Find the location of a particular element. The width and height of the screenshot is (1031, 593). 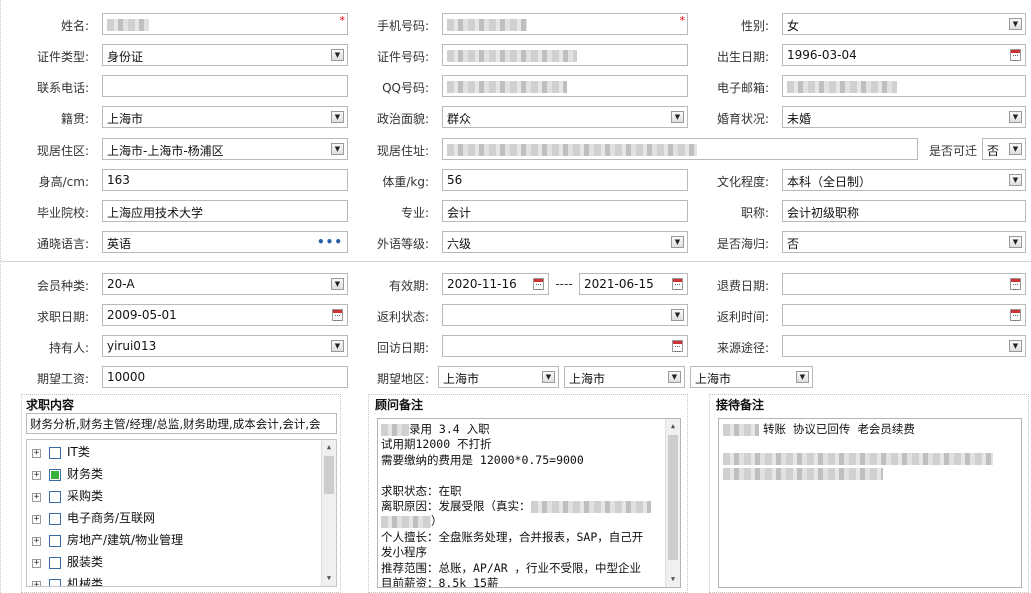

email-field is located at coordinates (904, 86).